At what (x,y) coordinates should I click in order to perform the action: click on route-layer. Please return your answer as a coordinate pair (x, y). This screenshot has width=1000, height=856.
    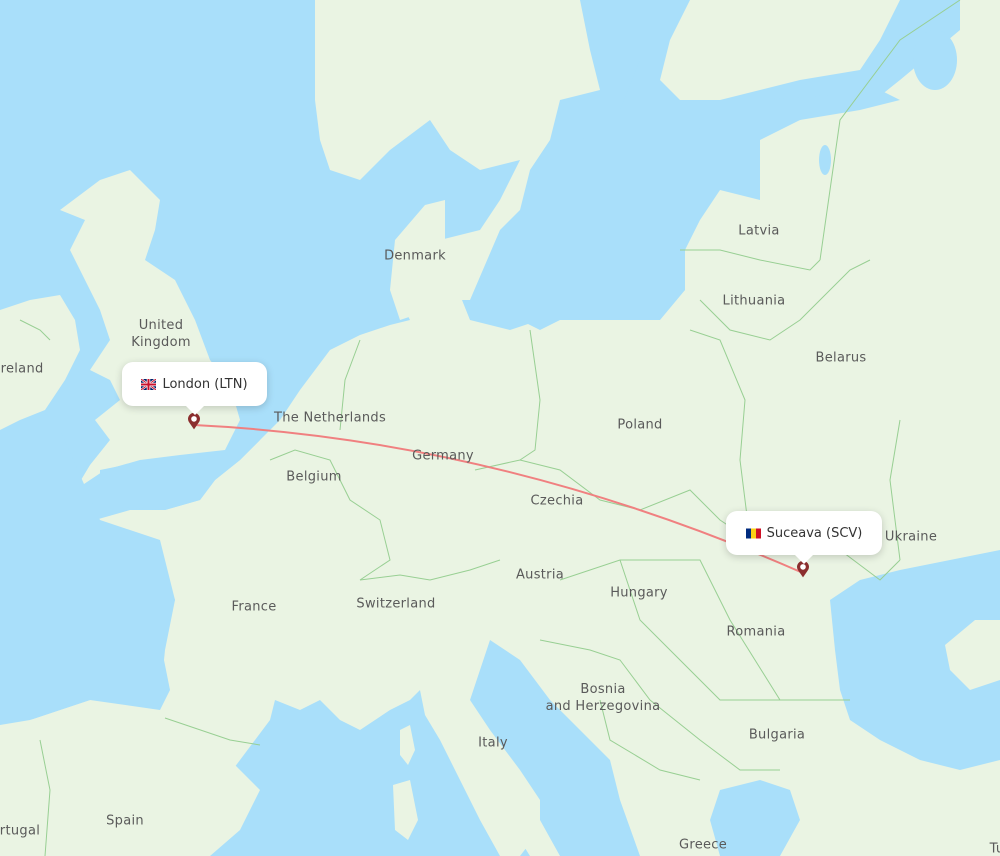
    Looking at the image, I should click on (498, 499).